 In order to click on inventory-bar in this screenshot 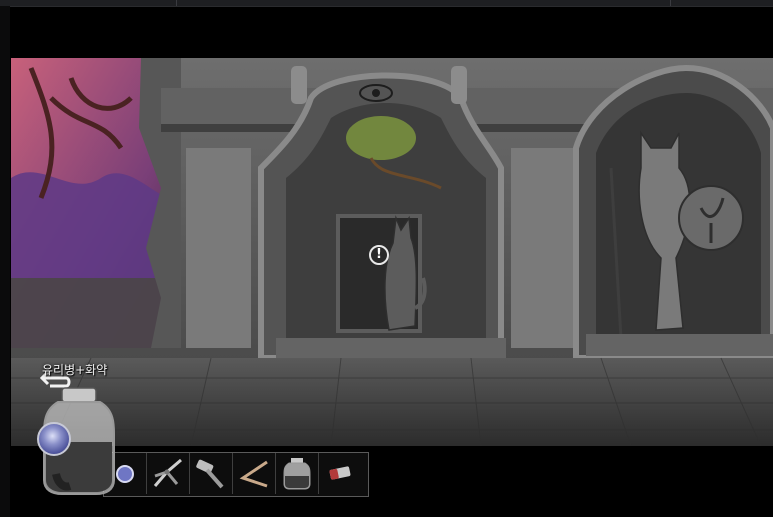, I will do `click(236, 474)`.